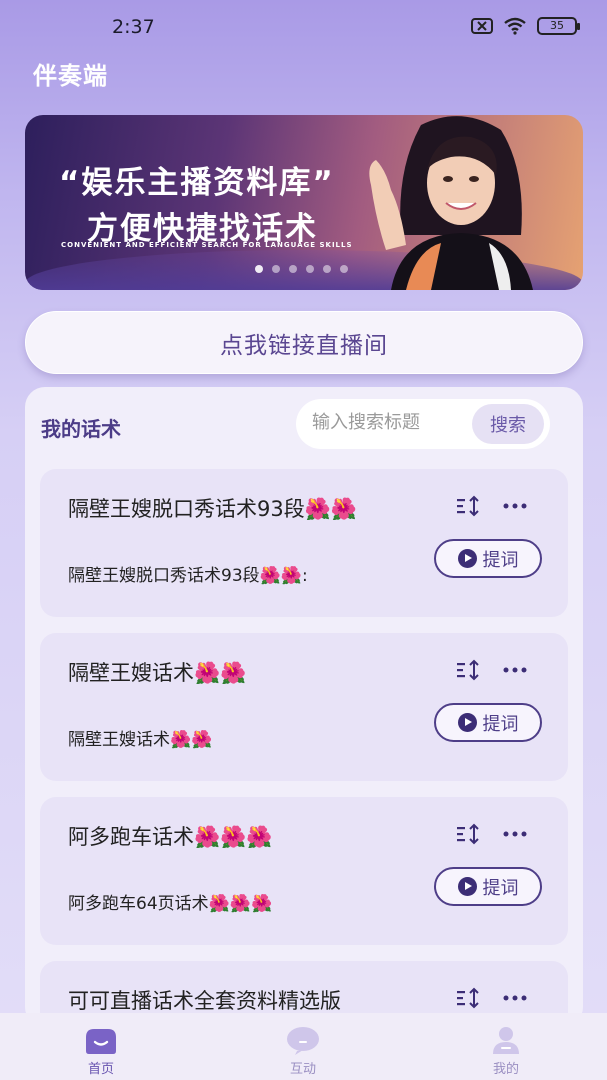 The image size is (607, 1080). What do you see at coordinates (304, 543) in the screenshot?
I see `script-card: 隔壁王嫂脱口秀话术93段🌺🌺 提词 隔壁王嫂脱口秀话术93段🌺🌺:` at bounding box center [304, 543].